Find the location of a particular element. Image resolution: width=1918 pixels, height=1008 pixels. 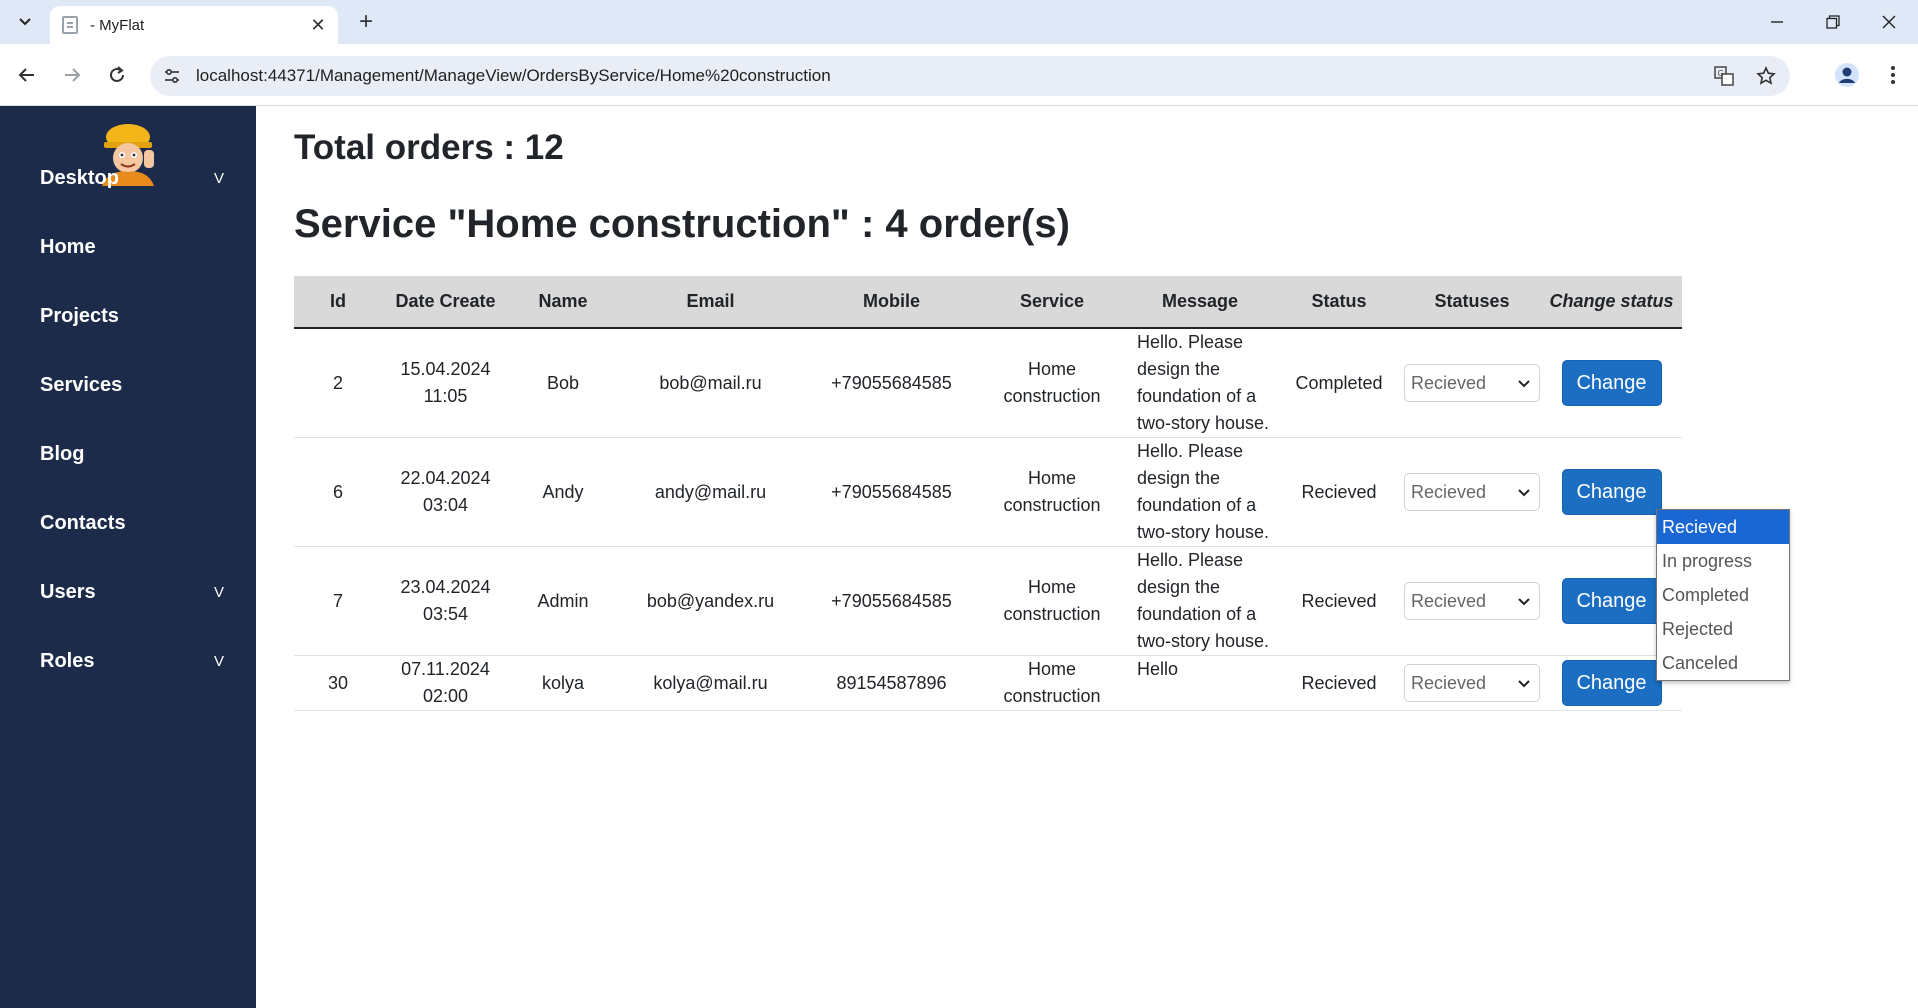

browser-tabstrip: - MyFlat ✕ + is located at coordinates (959, 22).